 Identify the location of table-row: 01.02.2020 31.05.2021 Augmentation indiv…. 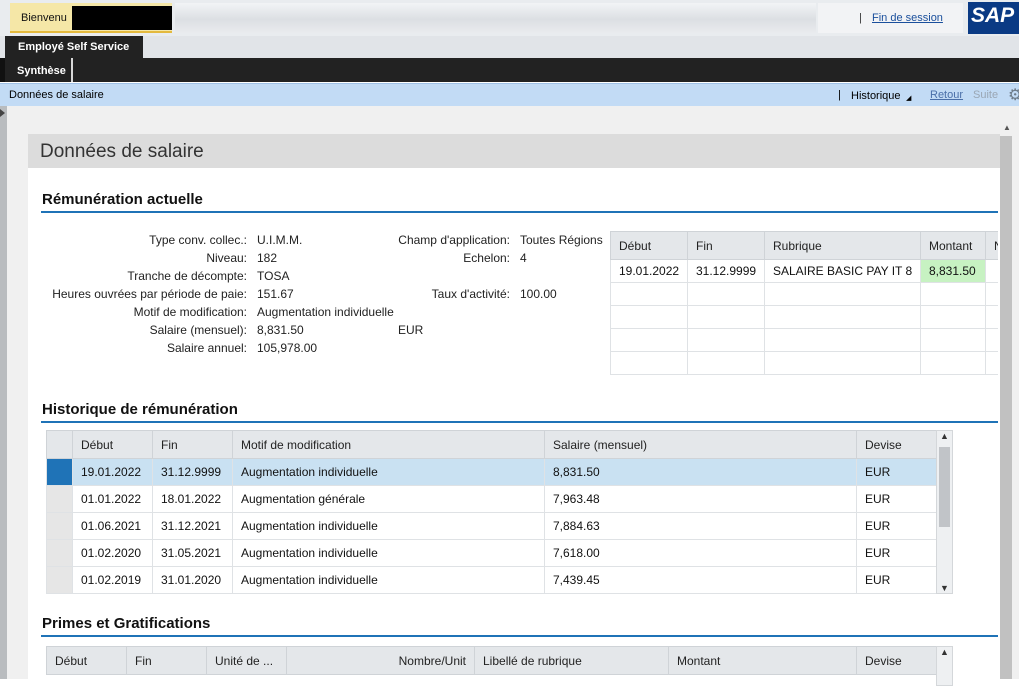
(491, 553).